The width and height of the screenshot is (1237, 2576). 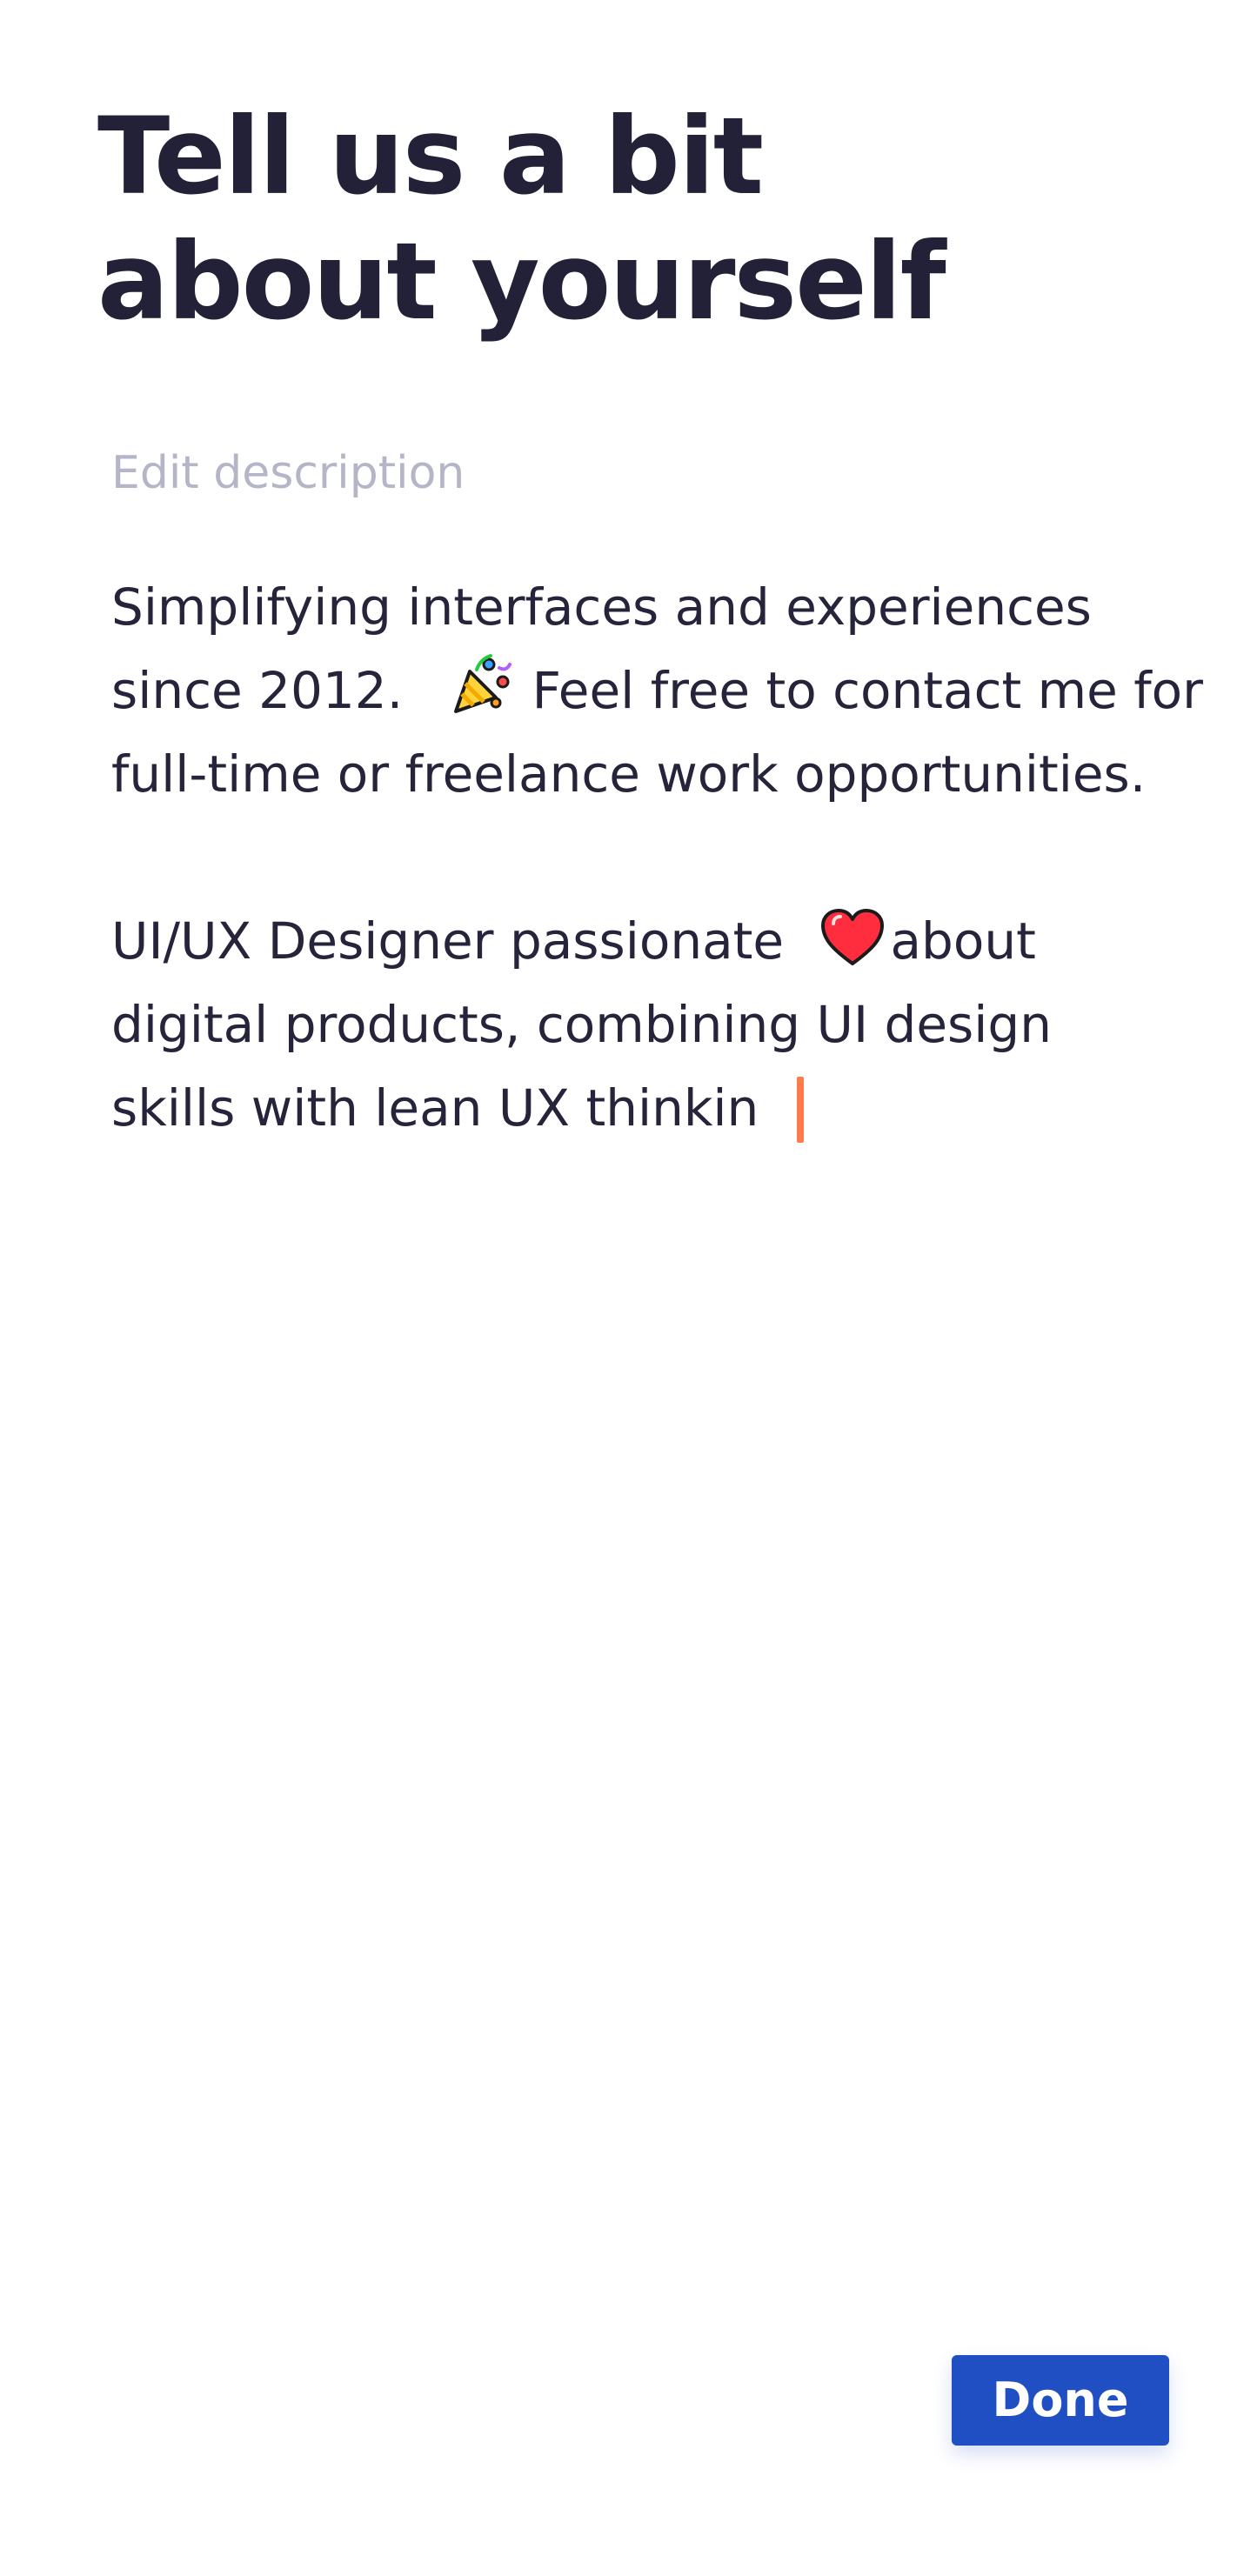 I want to click on text-cursor, so click(x=801, y=1110).